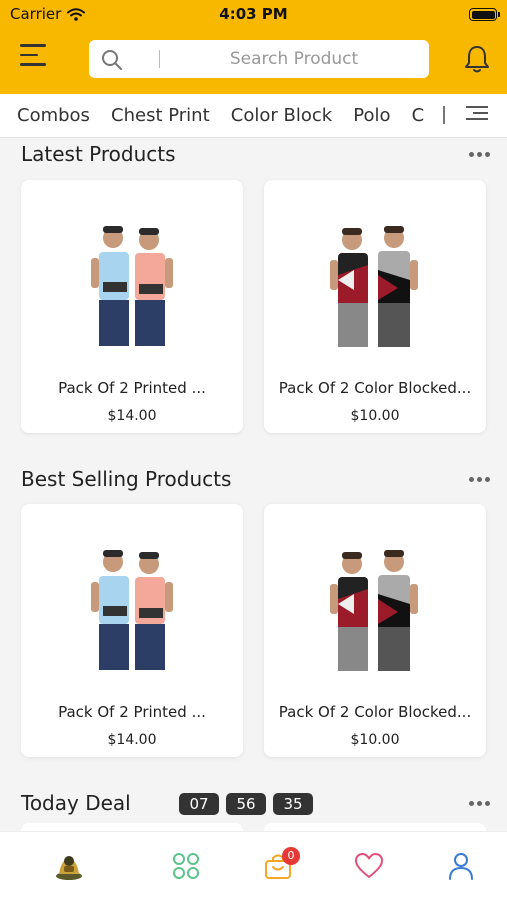 Image resolution: width=507 pixels, height=900 pixels. What do you see at coordinates (371, 115) in the screenshot?
I see `category-polo: Polo` at bounding box center [371, 115].